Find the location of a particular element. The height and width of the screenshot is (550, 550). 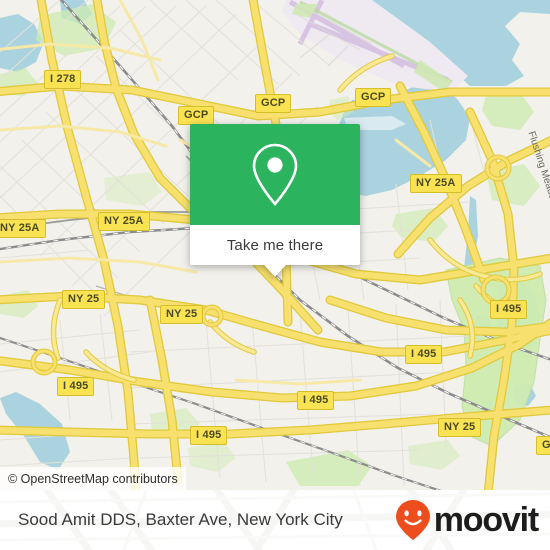

popup-action-area: Take me there is located at coordinates (275, 245).